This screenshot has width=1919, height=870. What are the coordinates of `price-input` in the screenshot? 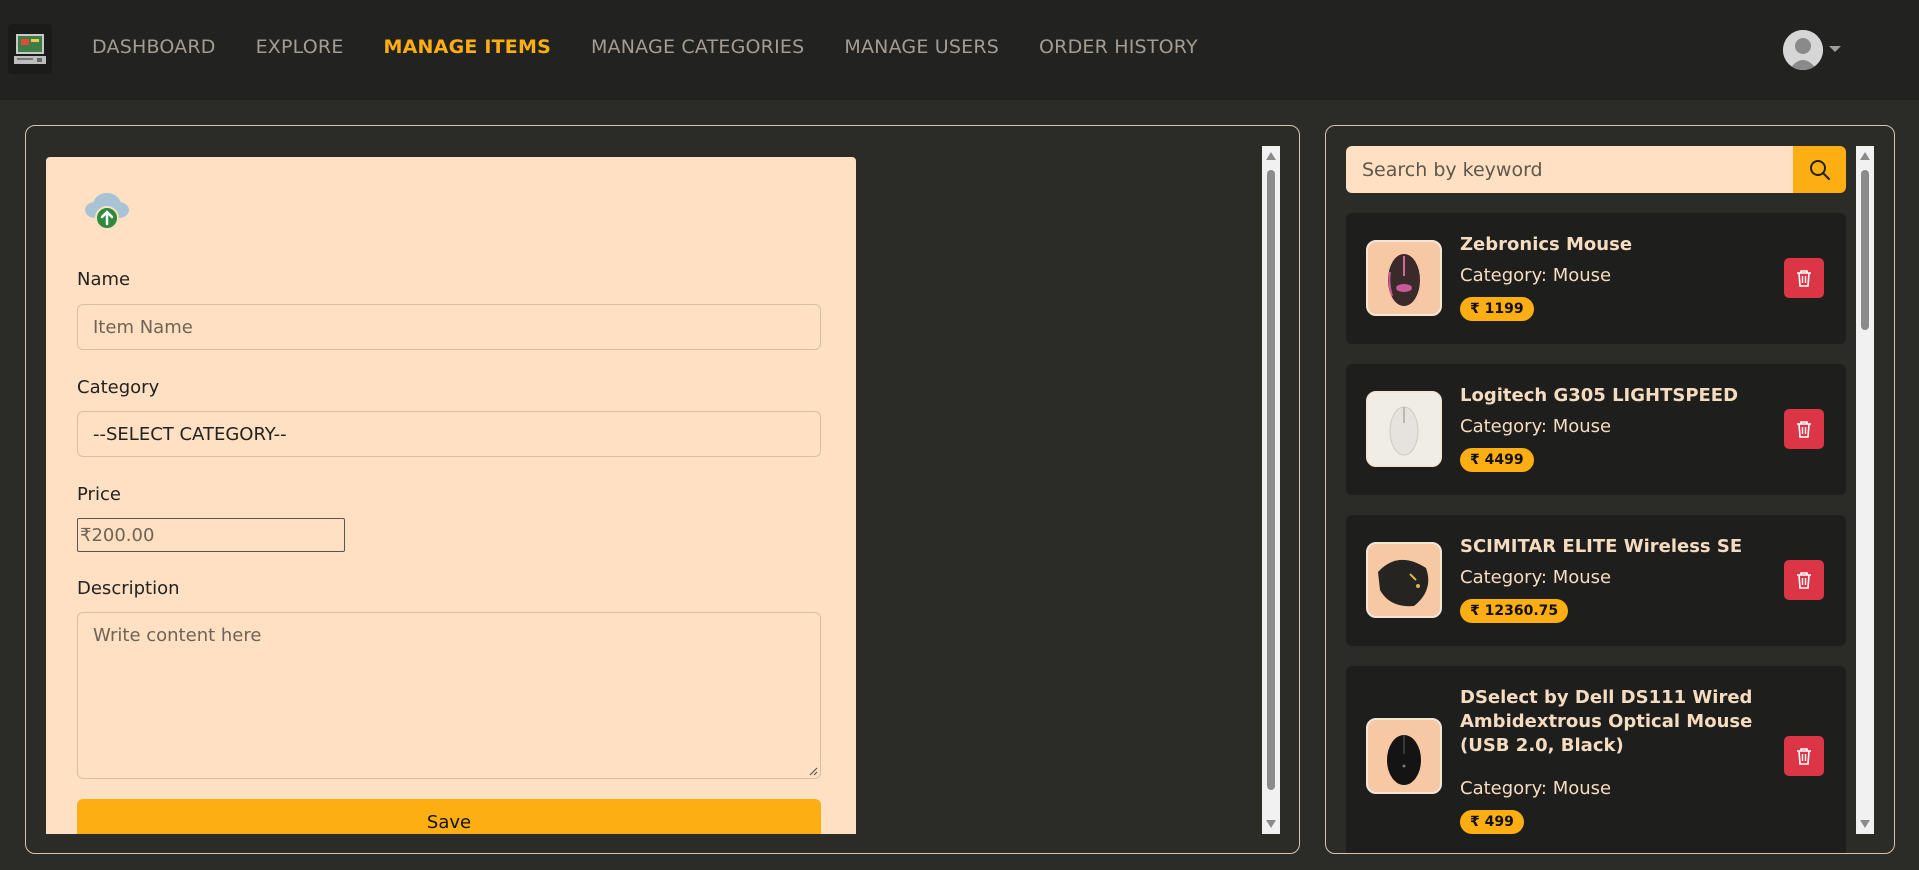 It's located at (211, 535).